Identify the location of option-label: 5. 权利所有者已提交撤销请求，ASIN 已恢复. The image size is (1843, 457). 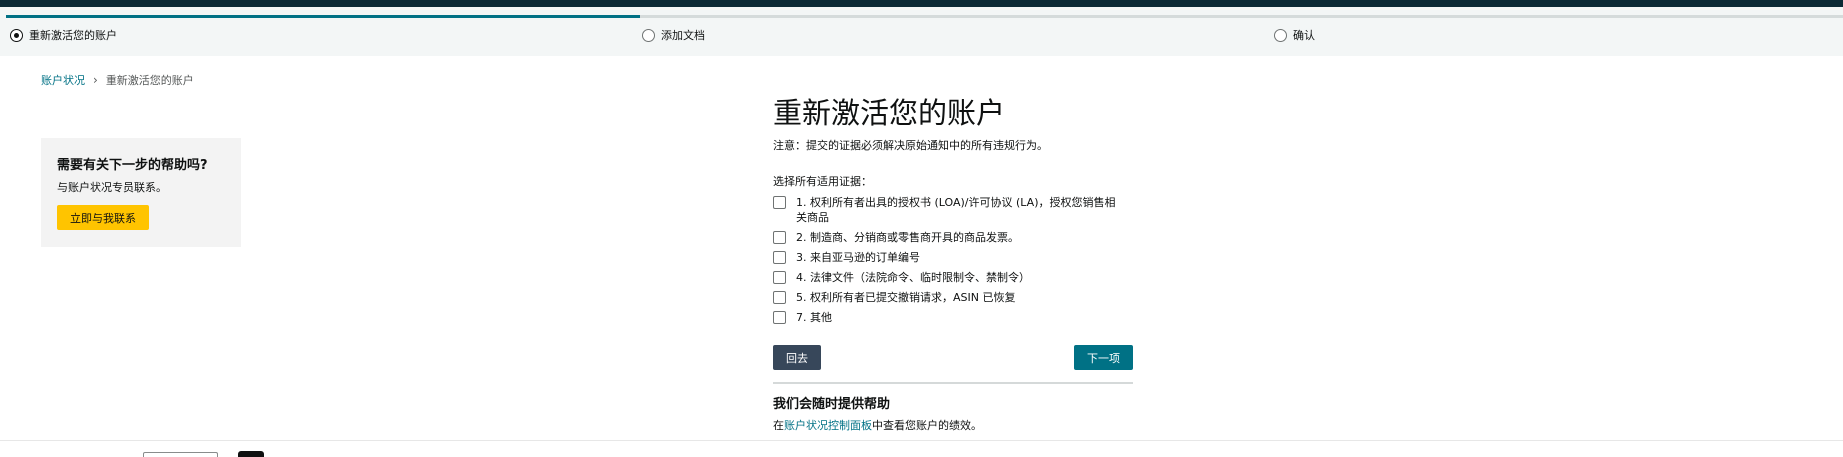
(906, 297).